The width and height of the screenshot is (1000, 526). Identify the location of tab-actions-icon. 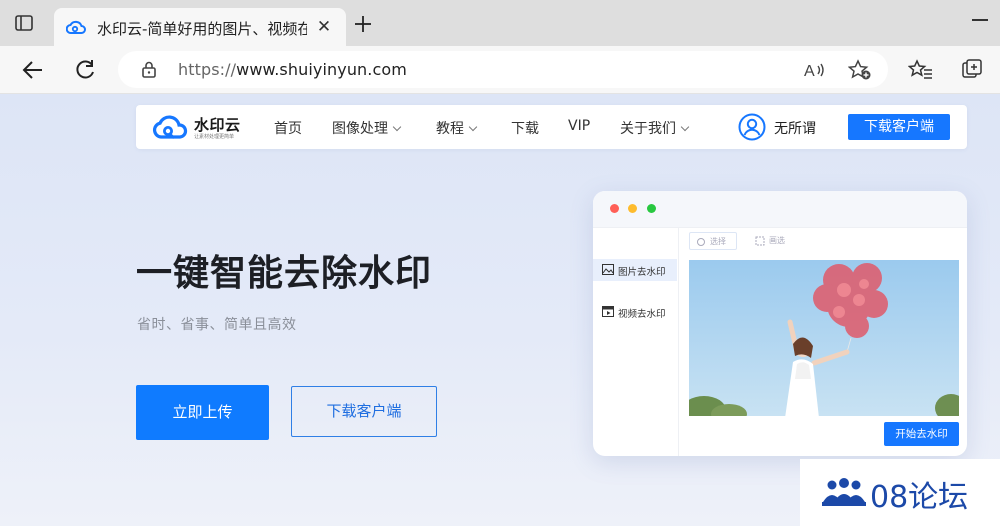
(24, 23).